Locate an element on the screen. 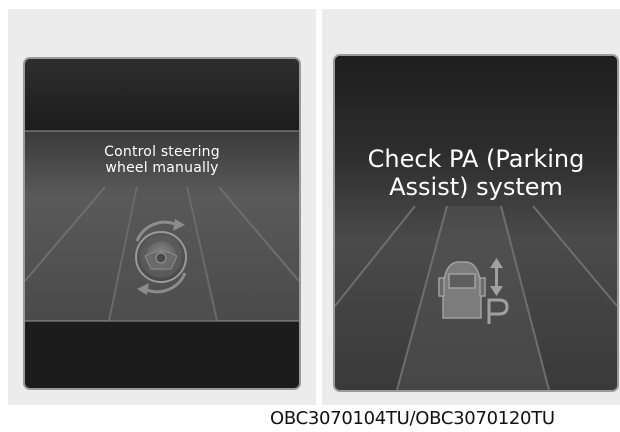 The image size is (620, 432). figure-caption: OBC3070104TU/OBC3070120TU is located at coordinates (412, 418).